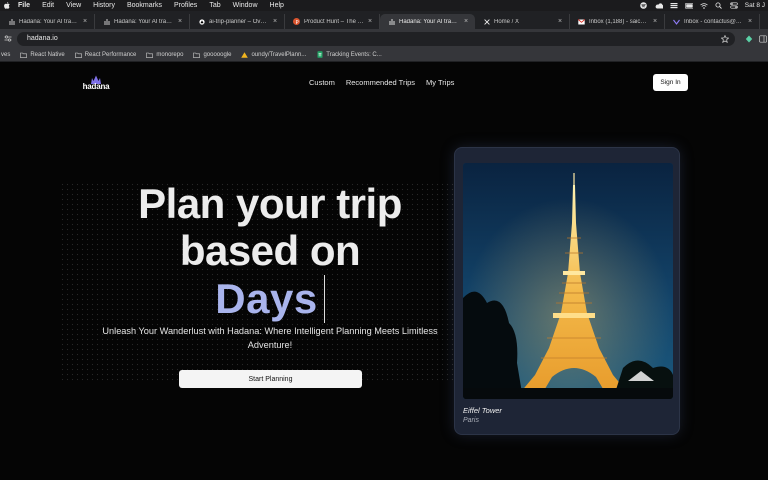 The image size is (768, 480). What do you see at coordinates (24, 5) in the screenshot?
I see `menu-file: File` at bounding box center [24, 5].